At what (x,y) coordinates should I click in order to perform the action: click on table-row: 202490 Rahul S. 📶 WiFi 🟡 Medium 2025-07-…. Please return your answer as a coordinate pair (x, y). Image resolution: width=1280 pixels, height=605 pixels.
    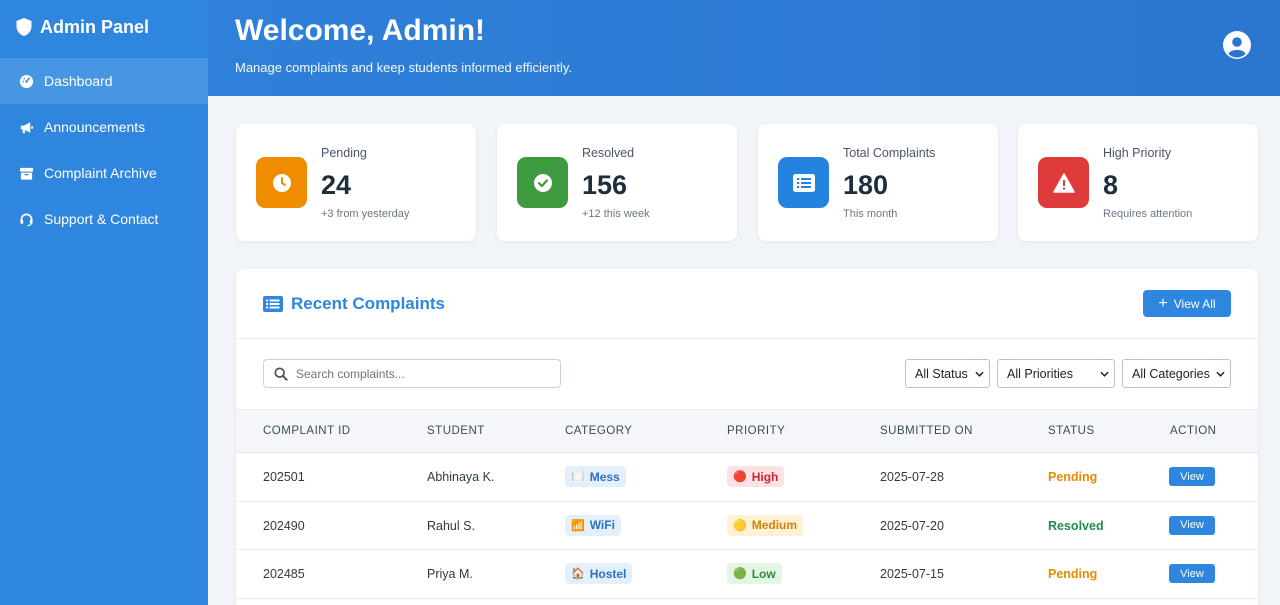
    Looking at the image, I should click on (747, 526).